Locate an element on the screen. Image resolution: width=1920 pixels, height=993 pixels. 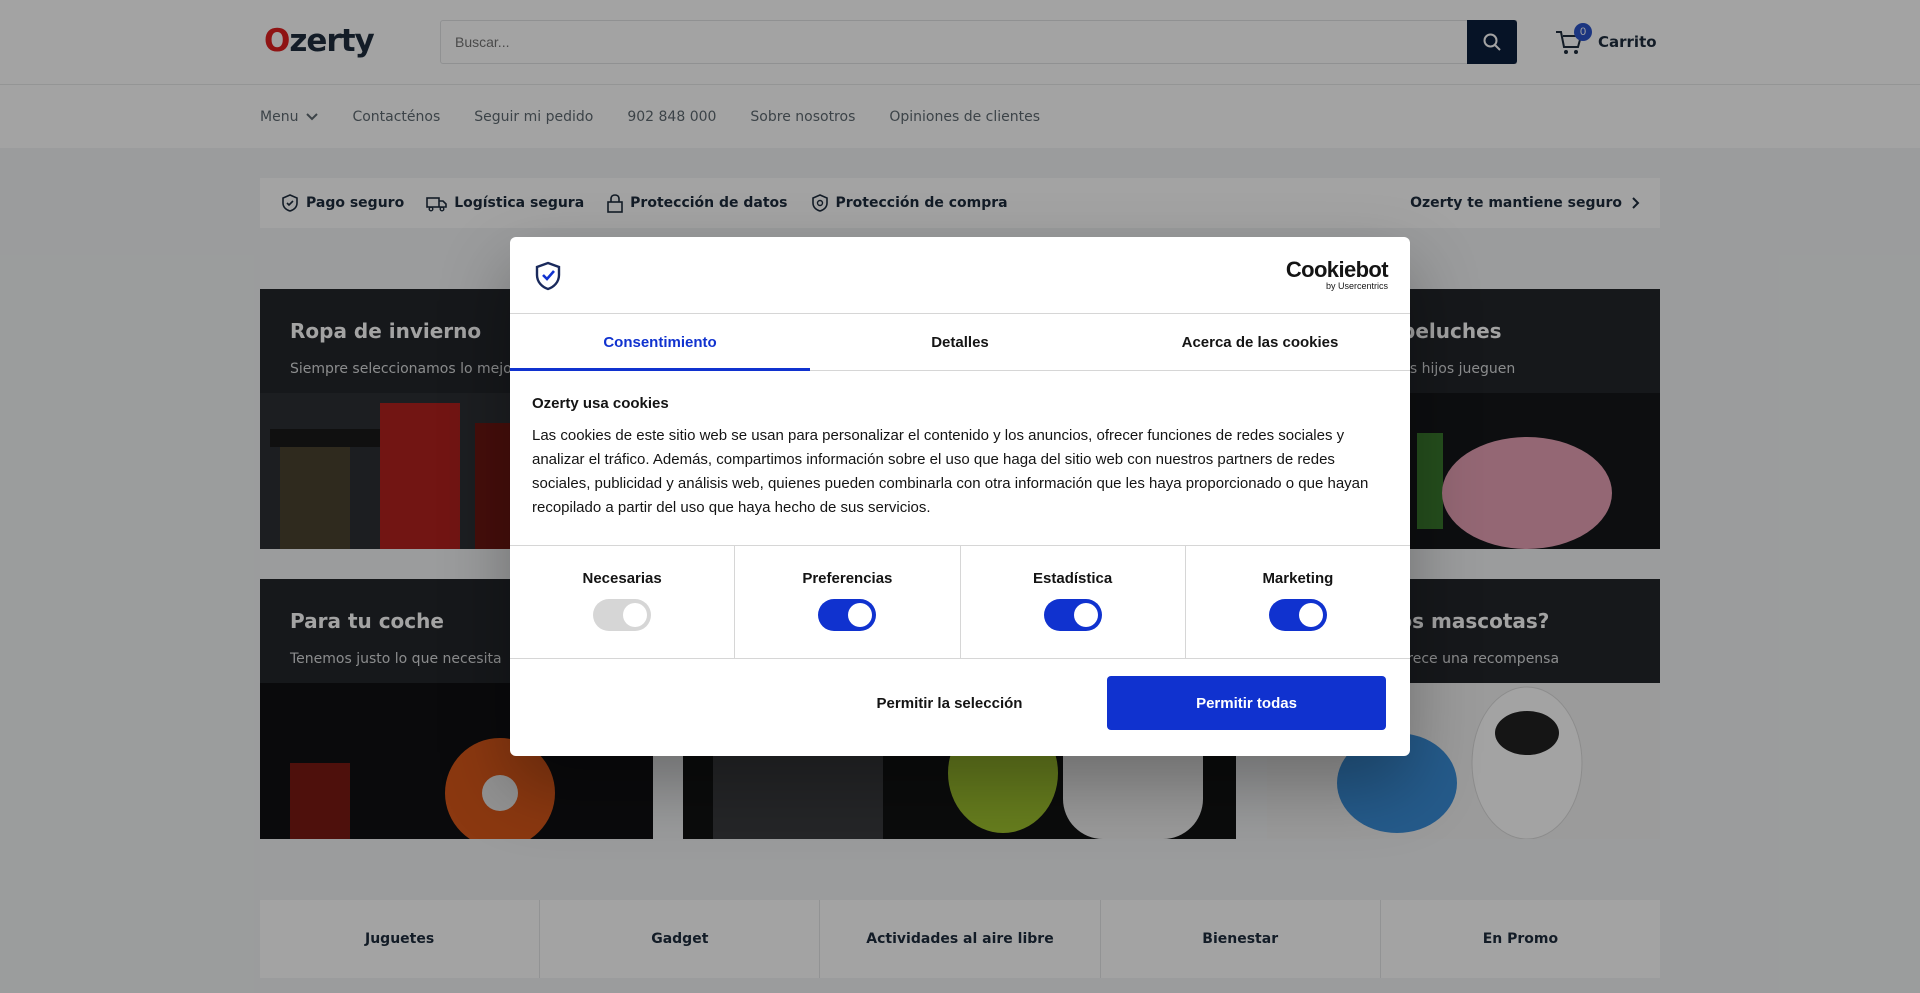
toggle-group-preferences: Preferencias is located at coordinates (848, 602).